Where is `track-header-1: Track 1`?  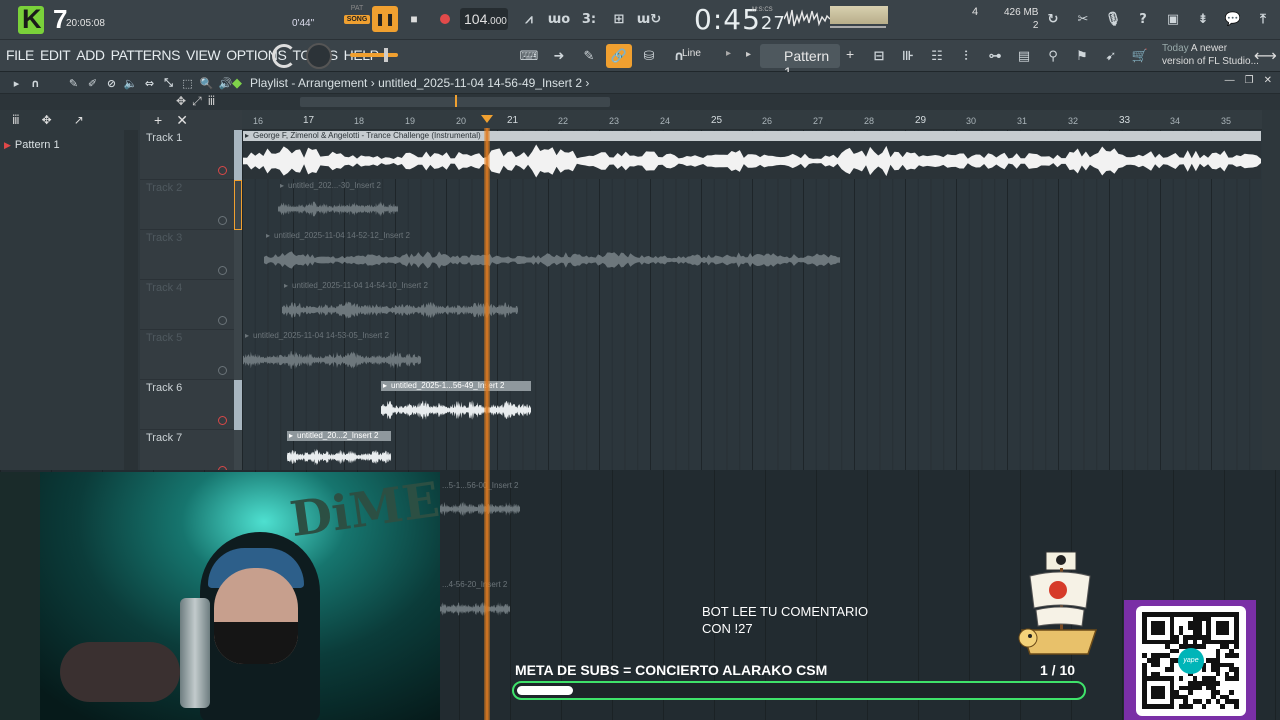 track-header-1: Track 1 is located at coordinates (191, 155).